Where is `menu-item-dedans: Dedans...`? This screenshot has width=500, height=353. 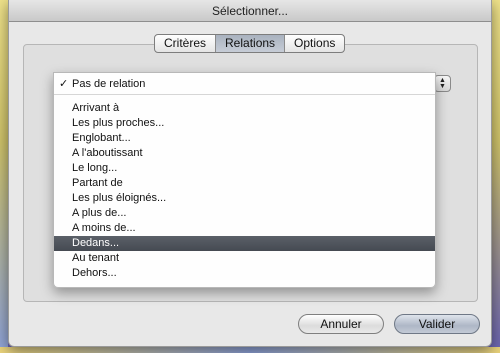
menu-item-dedans: Dedans... is located at coordinates (244, 243).